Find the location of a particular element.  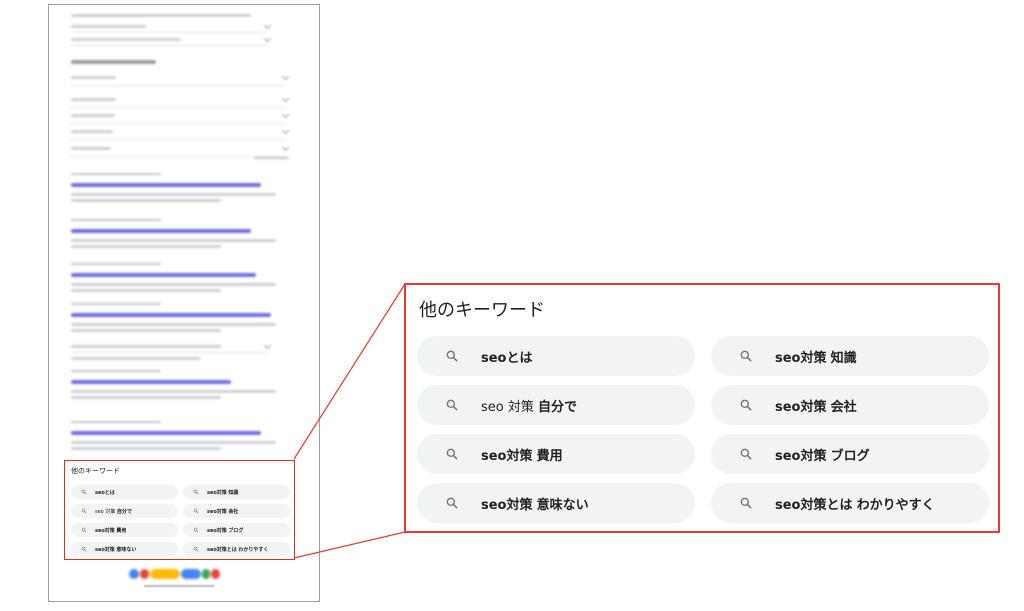

mini-related-keyword-chip: seo対策 ブログ is located at coordinates (236, 530).